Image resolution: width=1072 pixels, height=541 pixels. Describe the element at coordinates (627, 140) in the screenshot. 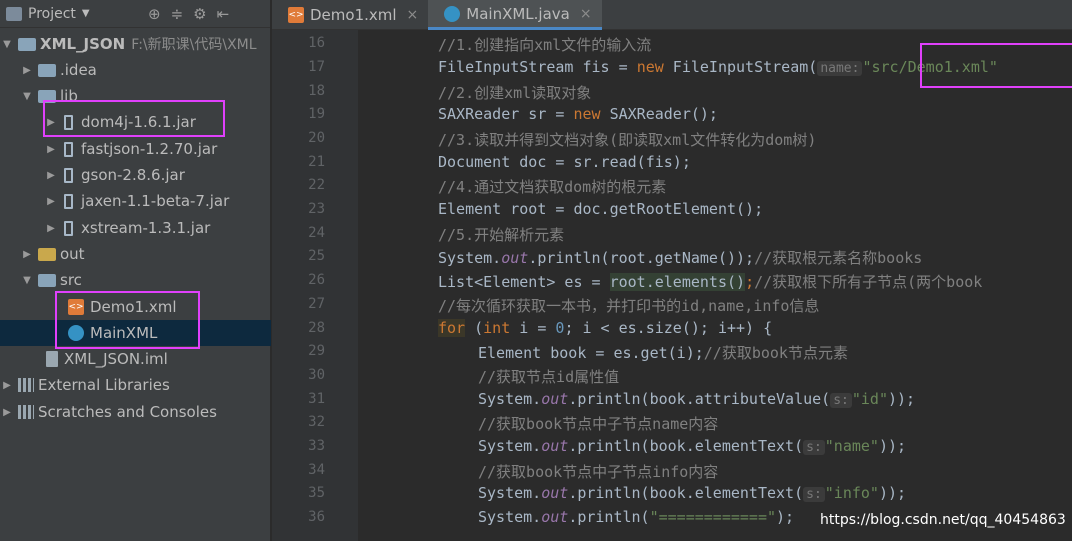

I see `code-line: //3.读取并得到文档对象(即读取xml文件转化为dom树)` at that location.